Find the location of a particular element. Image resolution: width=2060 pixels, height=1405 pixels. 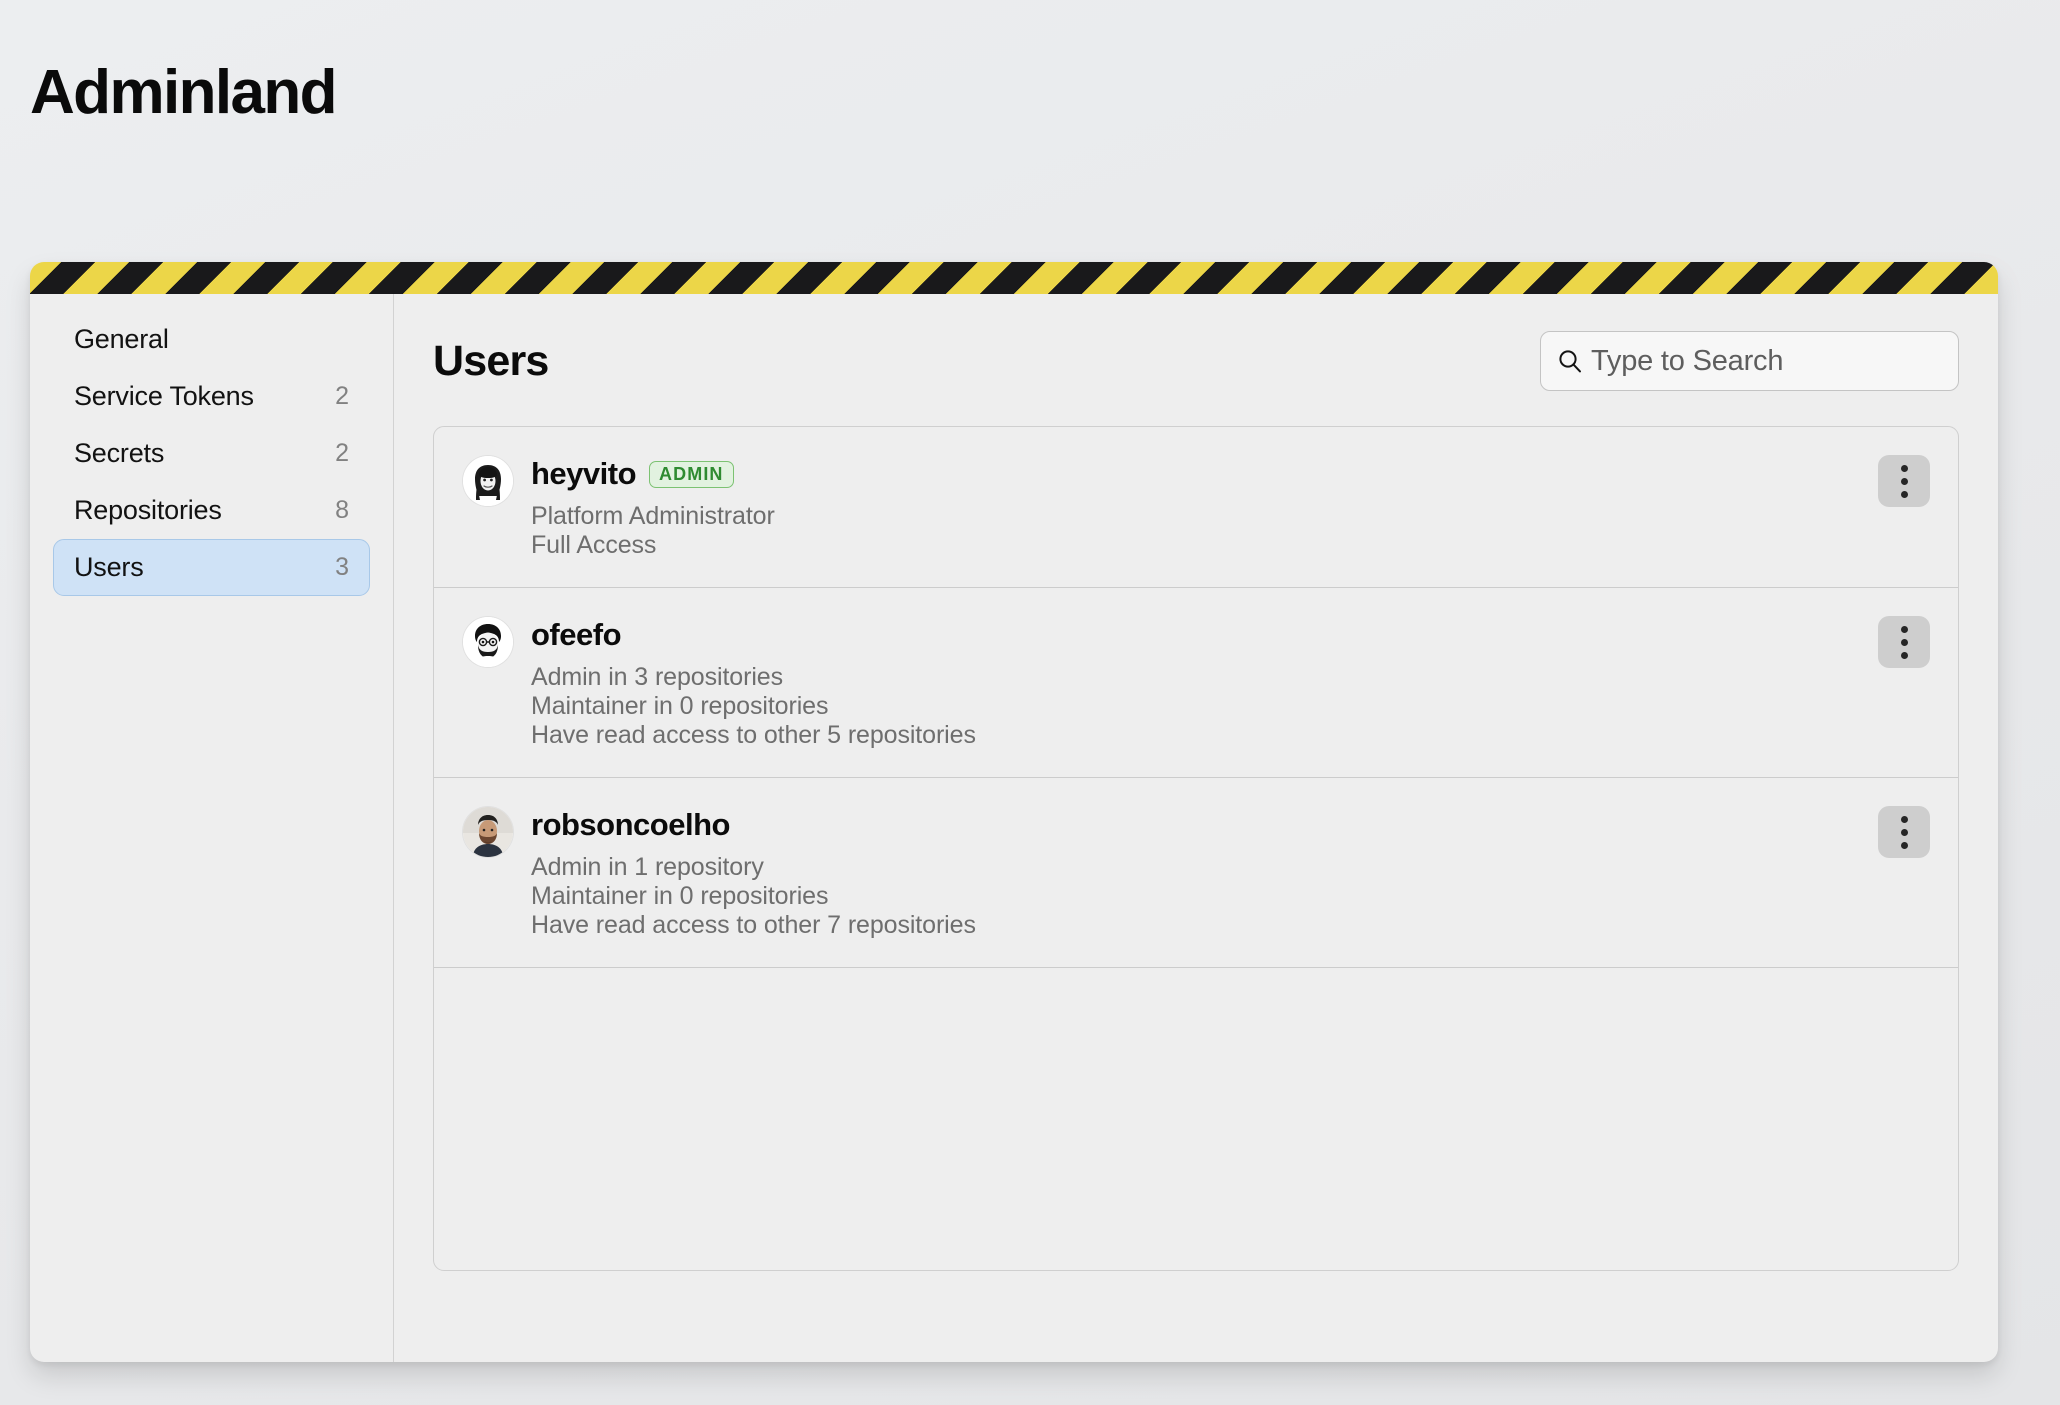

user-meta: Platform Administrator Full Access is located at coordinates (653, 531).